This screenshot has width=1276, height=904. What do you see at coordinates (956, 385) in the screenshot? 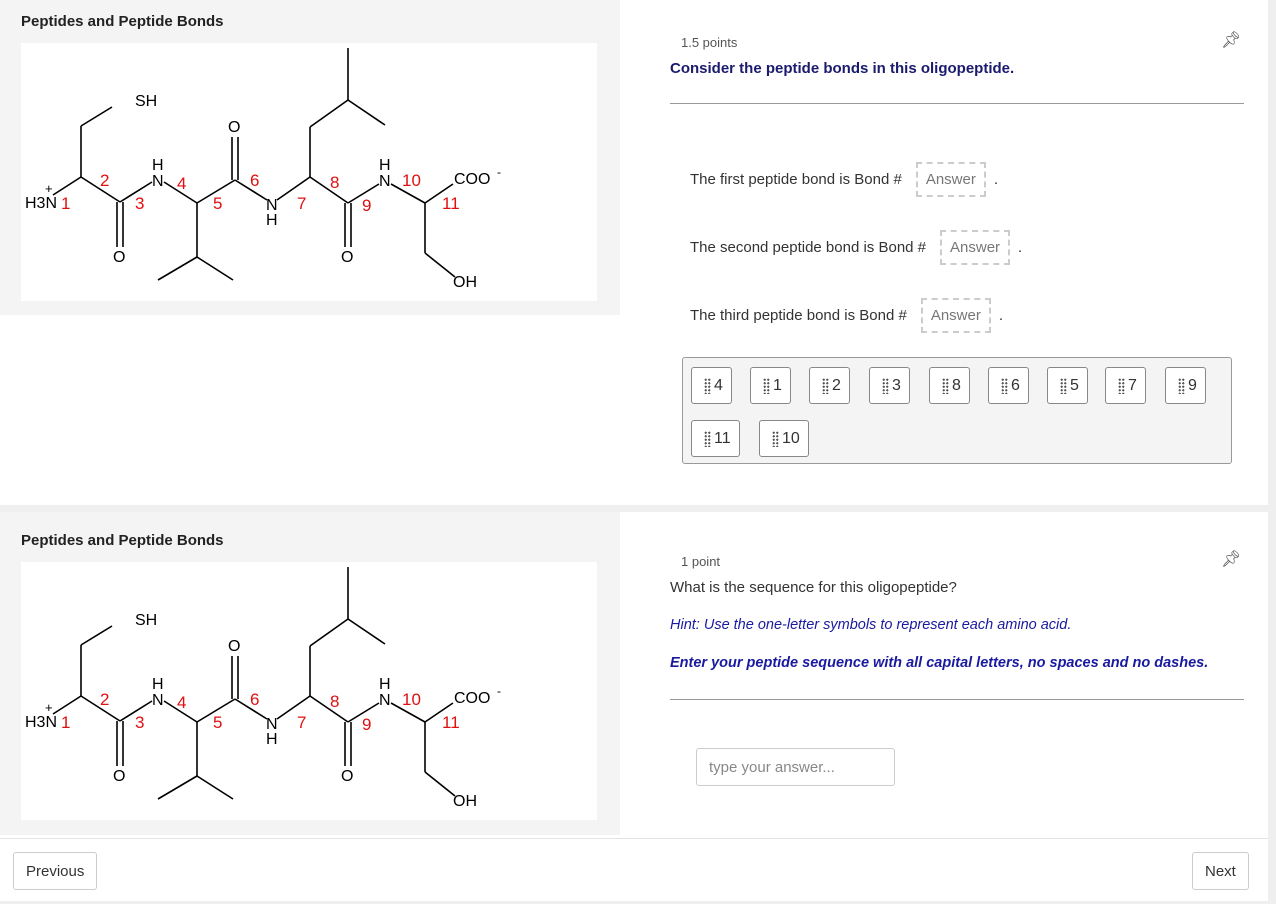
I see `choice-label: 8` at bounding box center [956, 385].